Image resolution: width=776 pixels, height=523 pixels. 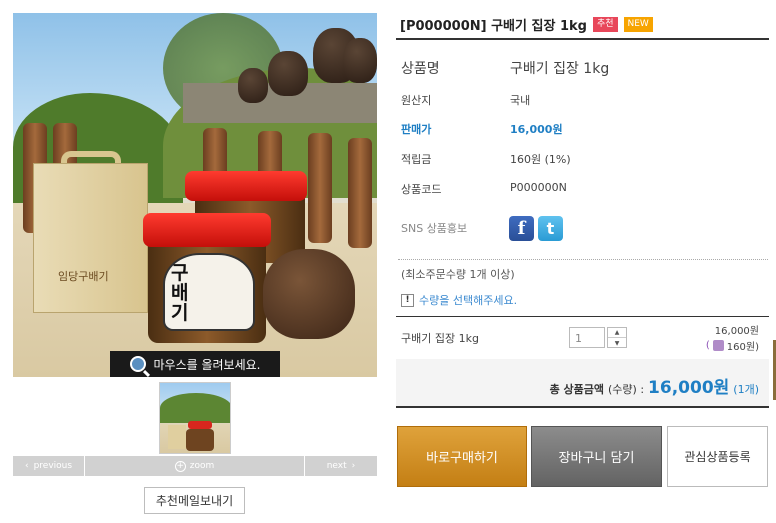 What do you see at coordinates (336, 466) in the screenshot?
I see `next-label: next` at bounding box center [336, 466].